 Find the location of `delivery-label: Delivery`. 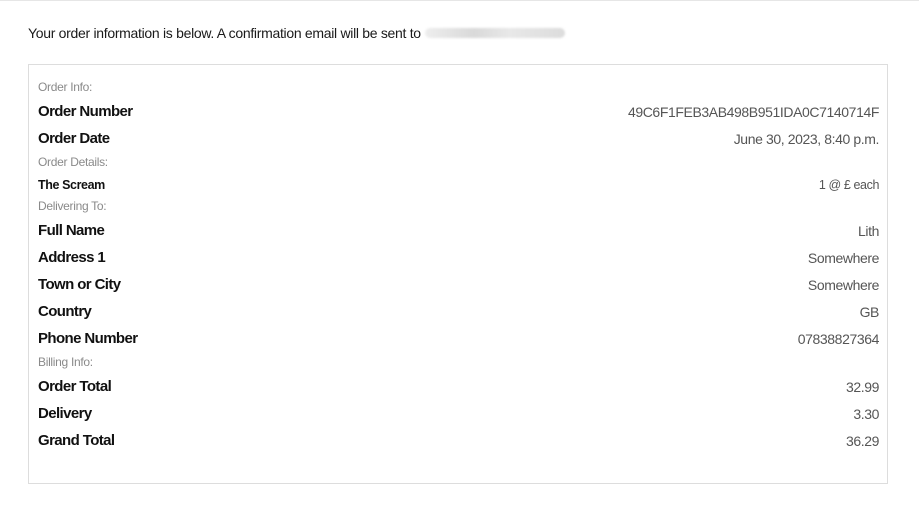

delivery-label: Delivery is located at coordinates (65, 413).